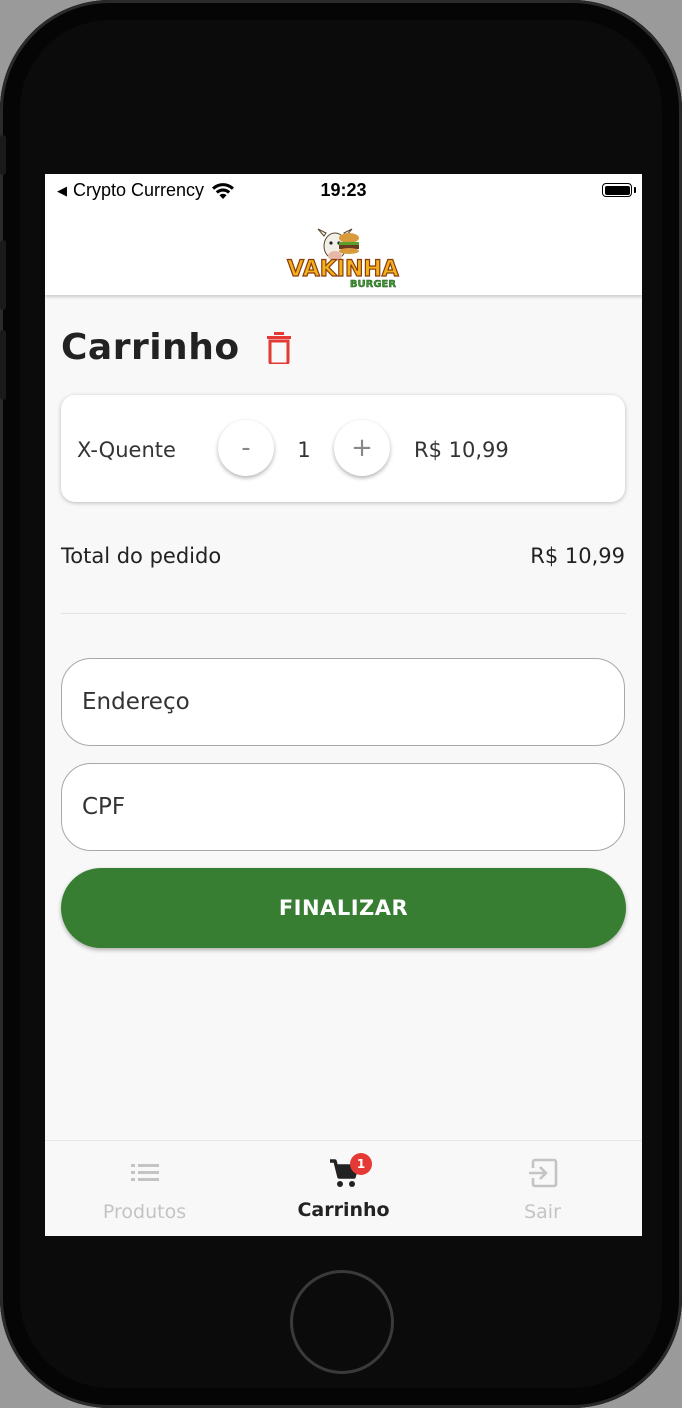 The height and width of the screenshot is (1408, 682). I want to click on battery-icon, so click(619, 190).